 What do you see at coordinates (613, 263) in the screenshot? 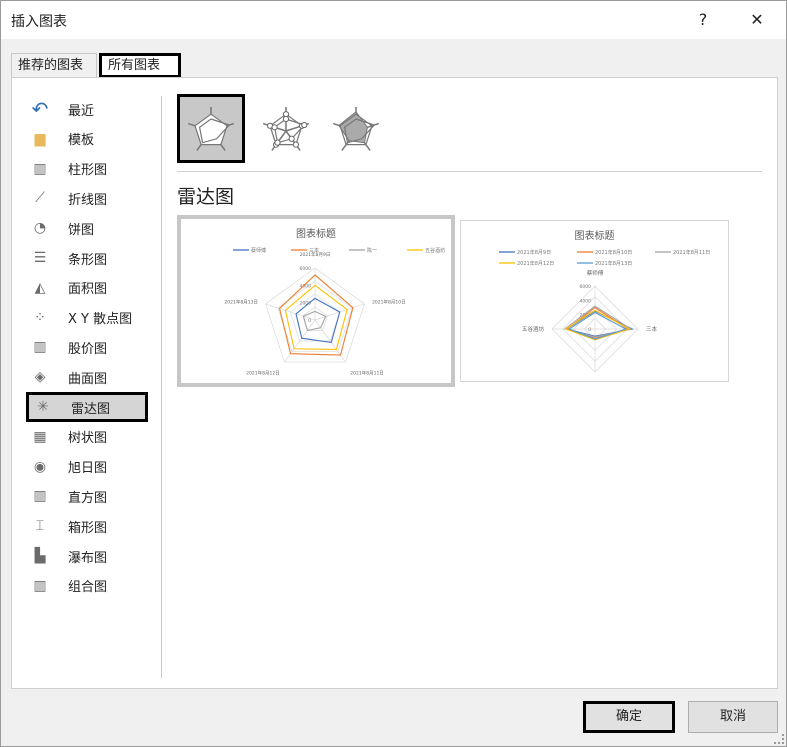
I see `legend-label: 2021年8月13日` at bounding box center [613, 263].